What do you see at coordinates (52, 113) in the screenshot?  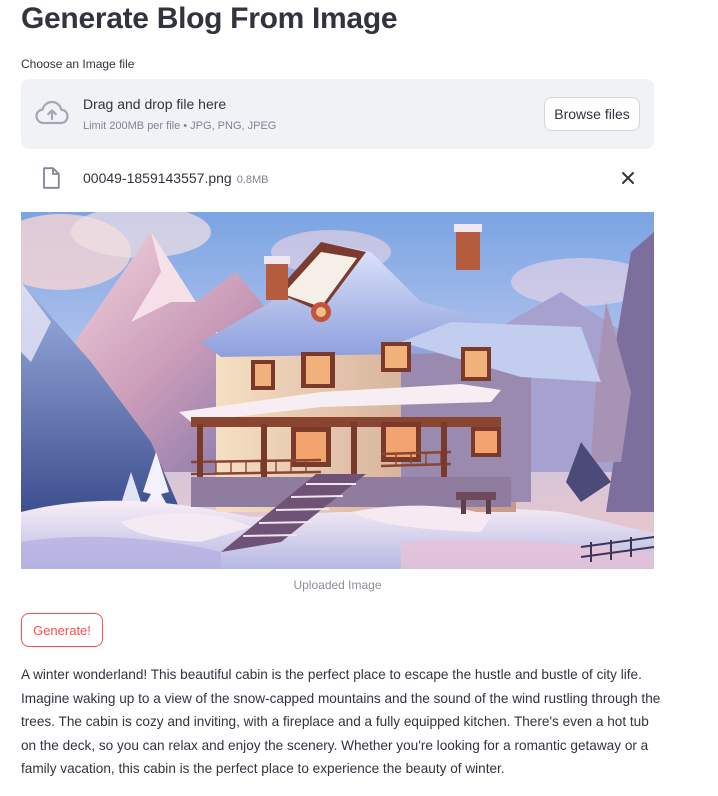 I see `cloud-upload-icon` at bounding box center [52, 113].